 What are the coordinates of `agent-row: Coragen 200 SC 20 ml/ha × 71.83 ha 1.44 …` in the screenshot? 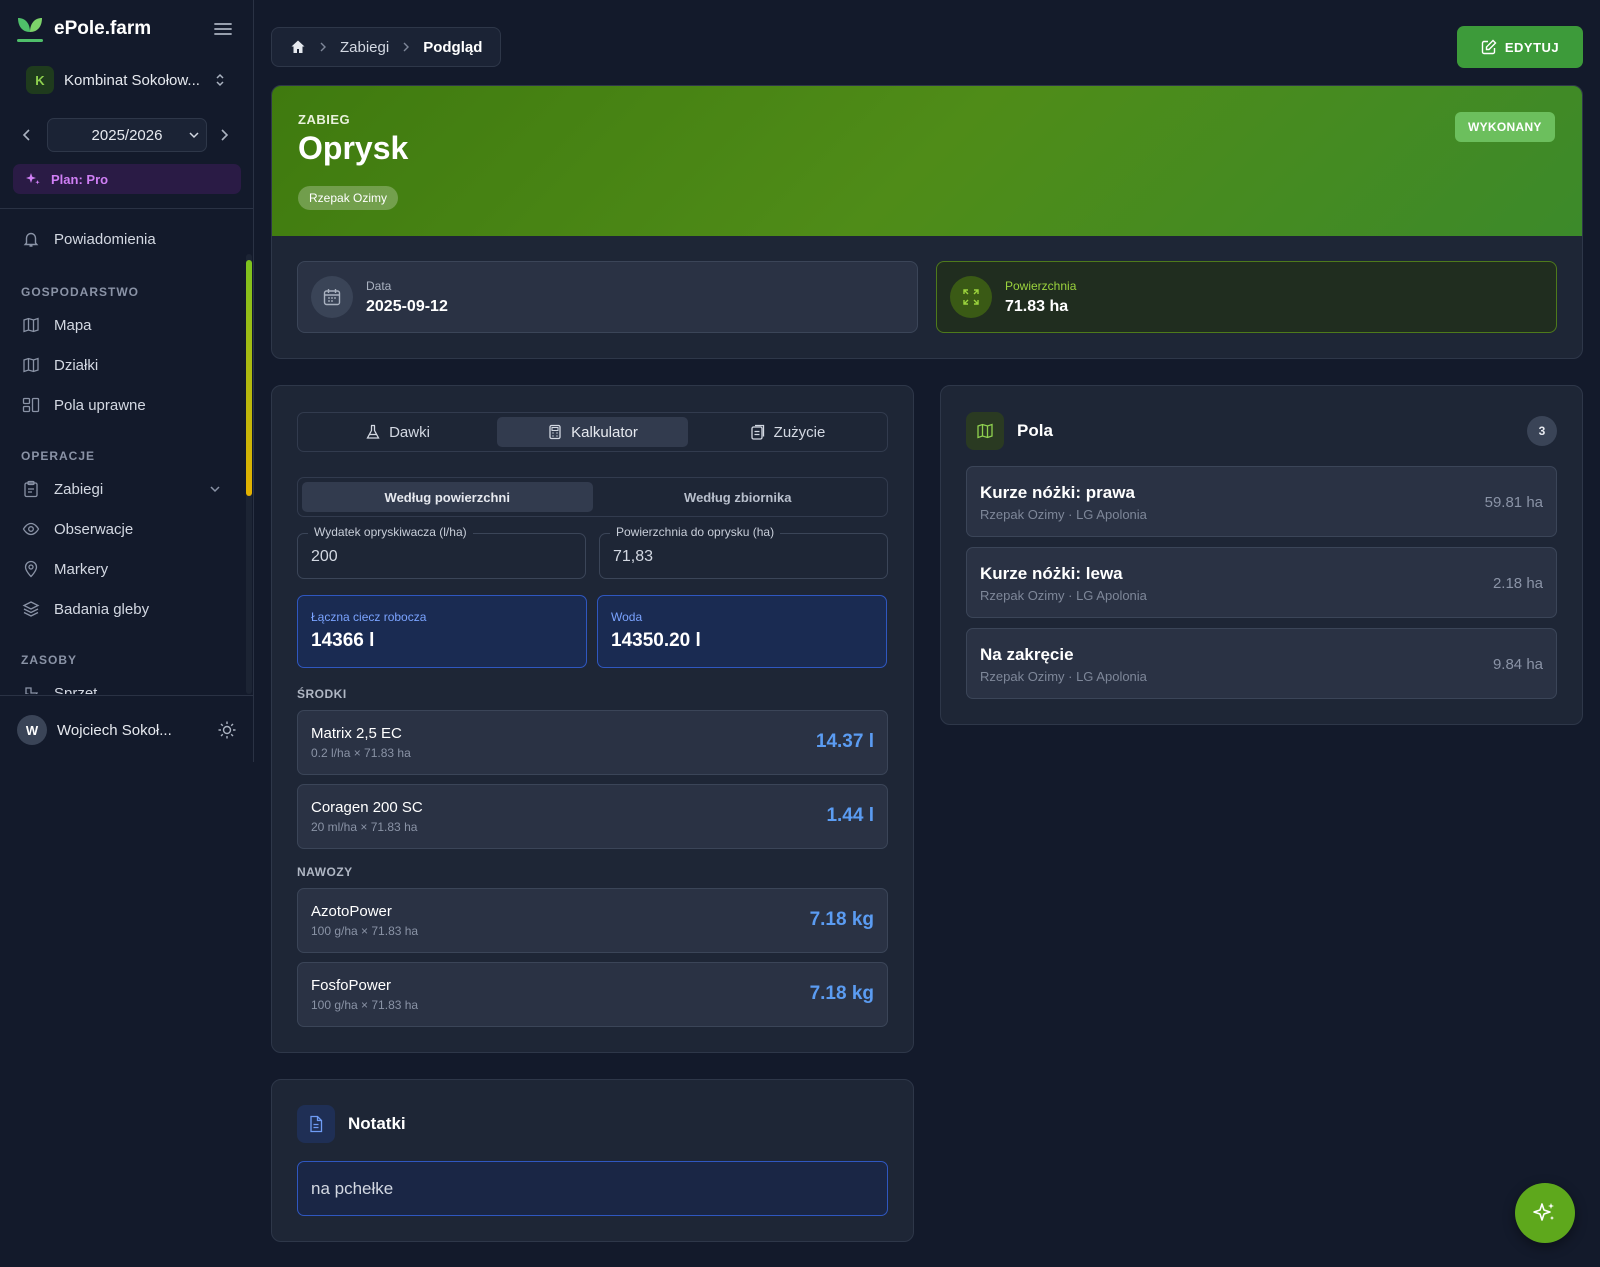 It's located at (592, 816).